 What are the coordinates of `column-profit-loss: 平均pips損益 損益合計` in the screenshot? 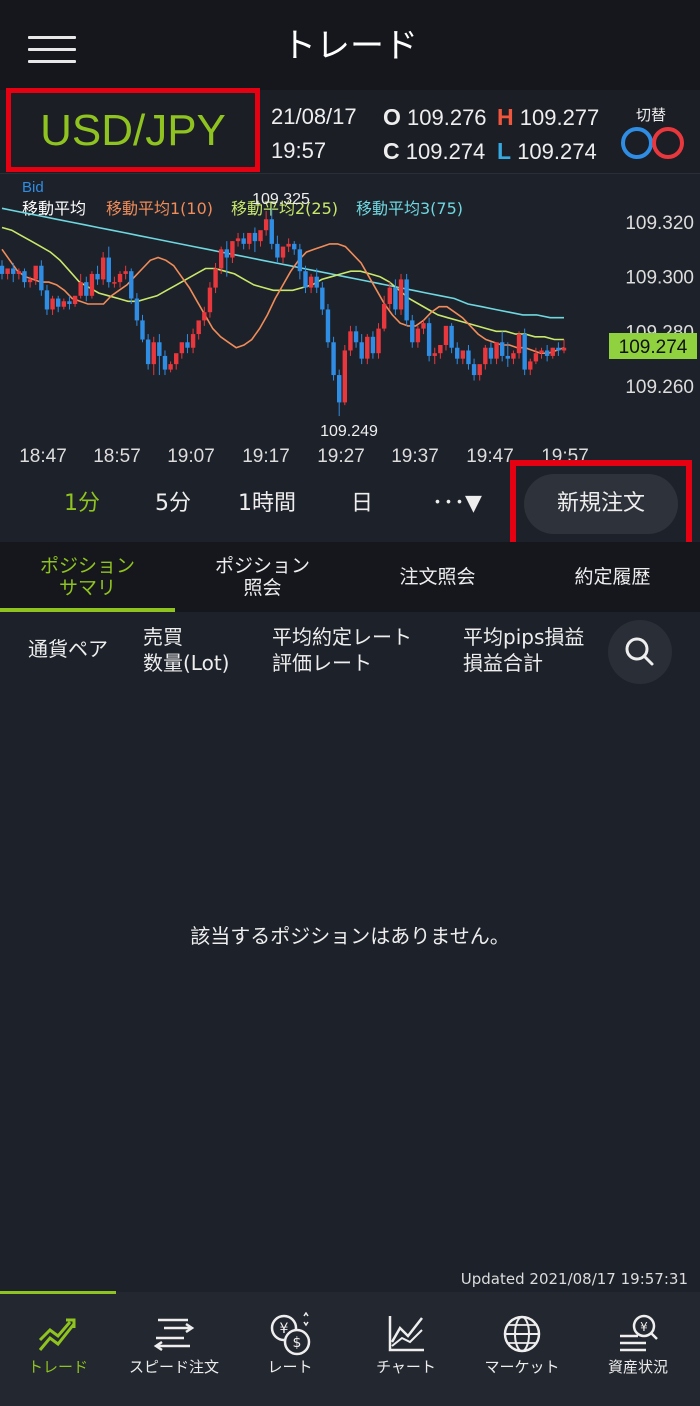 It's located at (523, 650).